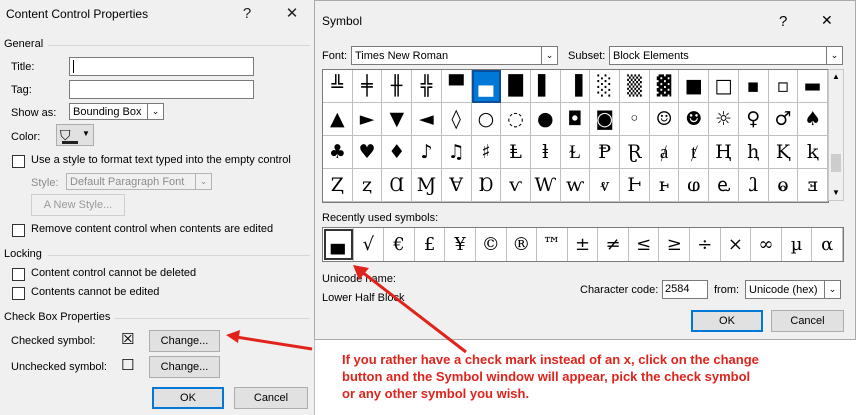 The height and width of the screenshot is (415, 856). Describe the element at coordinates (414, 312) in the screenshot. I see `arrow-to-check-symbol` at that location.